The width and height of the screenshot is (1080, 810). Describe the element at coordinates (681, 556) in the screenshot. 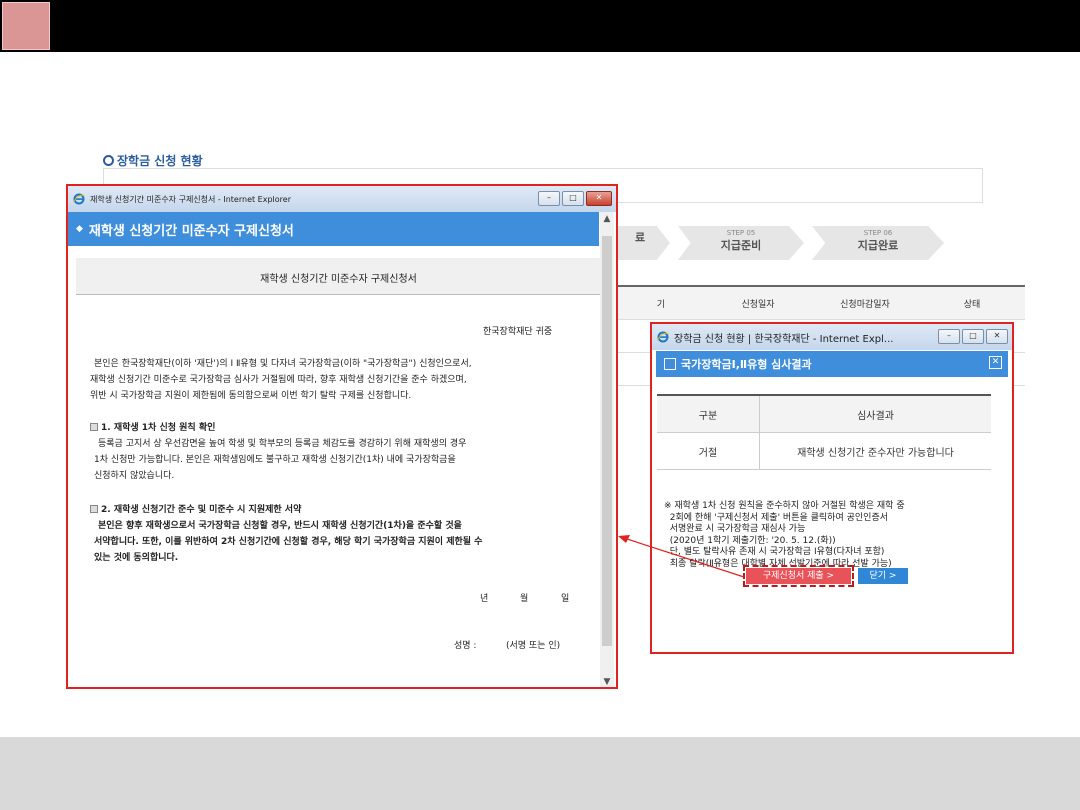

I see `connector-arrow` at that location.